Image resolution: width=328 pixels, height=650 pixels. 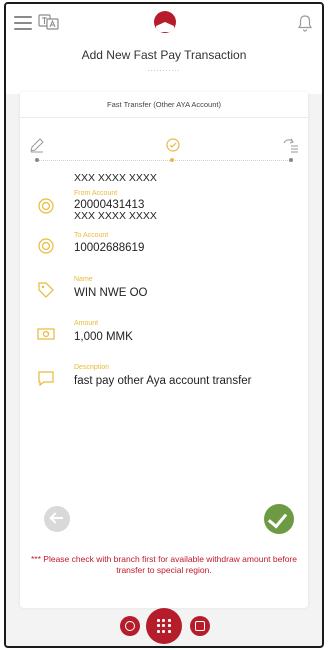 What do you see at coordinates (49, 22) in the screenshot?
I see `language-icon` at bounding box center [49, 22].